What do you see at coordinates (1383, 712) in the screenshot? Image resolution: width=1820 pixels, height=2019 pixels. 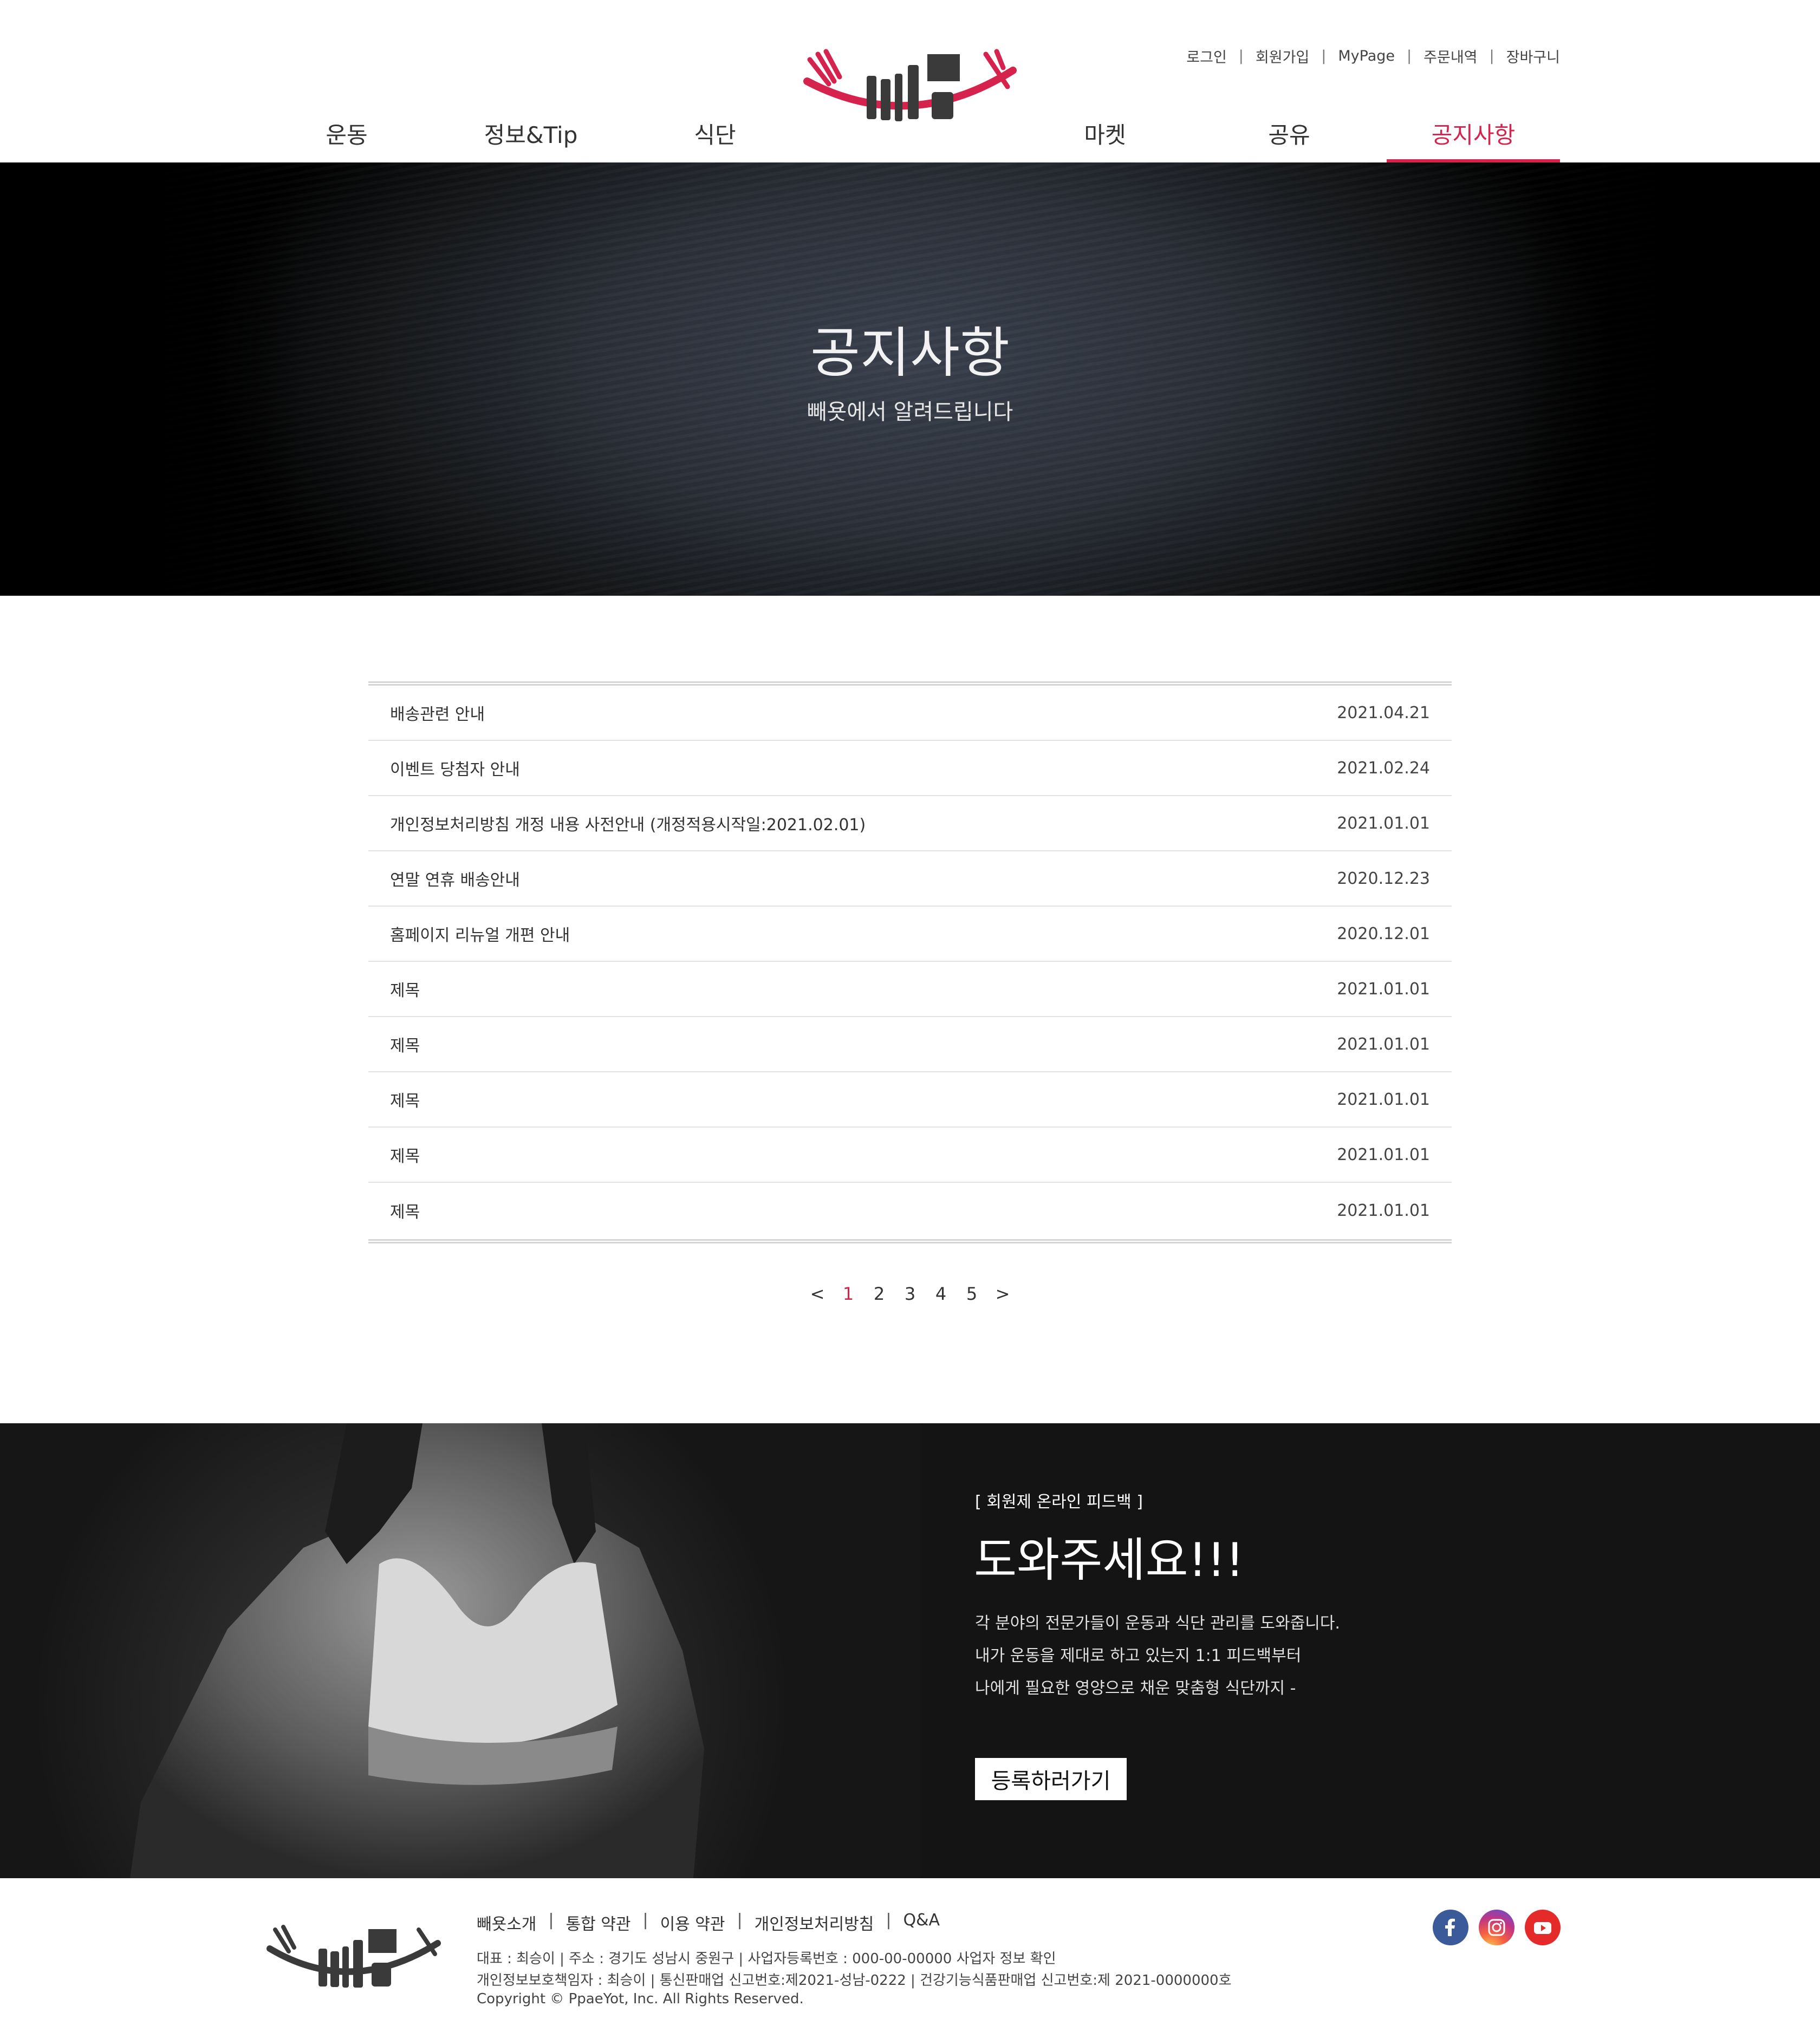 I see `notice-date: 2021.04.21` at bounding box center [1383, 712].